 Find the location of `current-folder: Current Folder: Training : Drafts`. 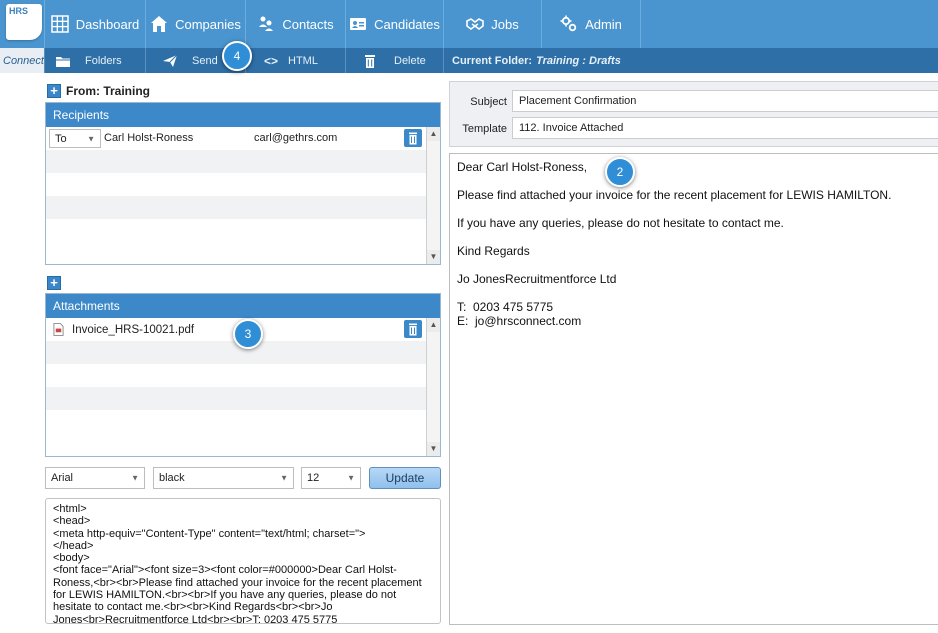

current-folder: Current Folder: Training : Drafts is located at coordinates (532, 60).